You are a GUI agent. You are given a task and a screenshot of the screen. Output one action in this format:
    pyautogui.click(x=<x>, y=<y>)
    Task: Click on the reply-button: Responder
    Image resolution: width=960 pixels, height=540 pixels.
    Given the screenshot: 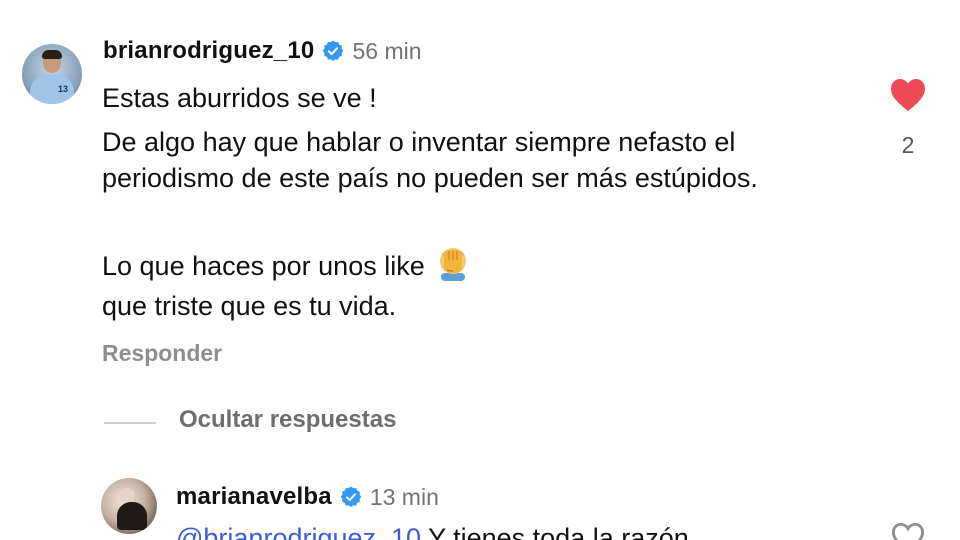 What is the action you would take?
    pyautogui.click(x=162, y=353)
    